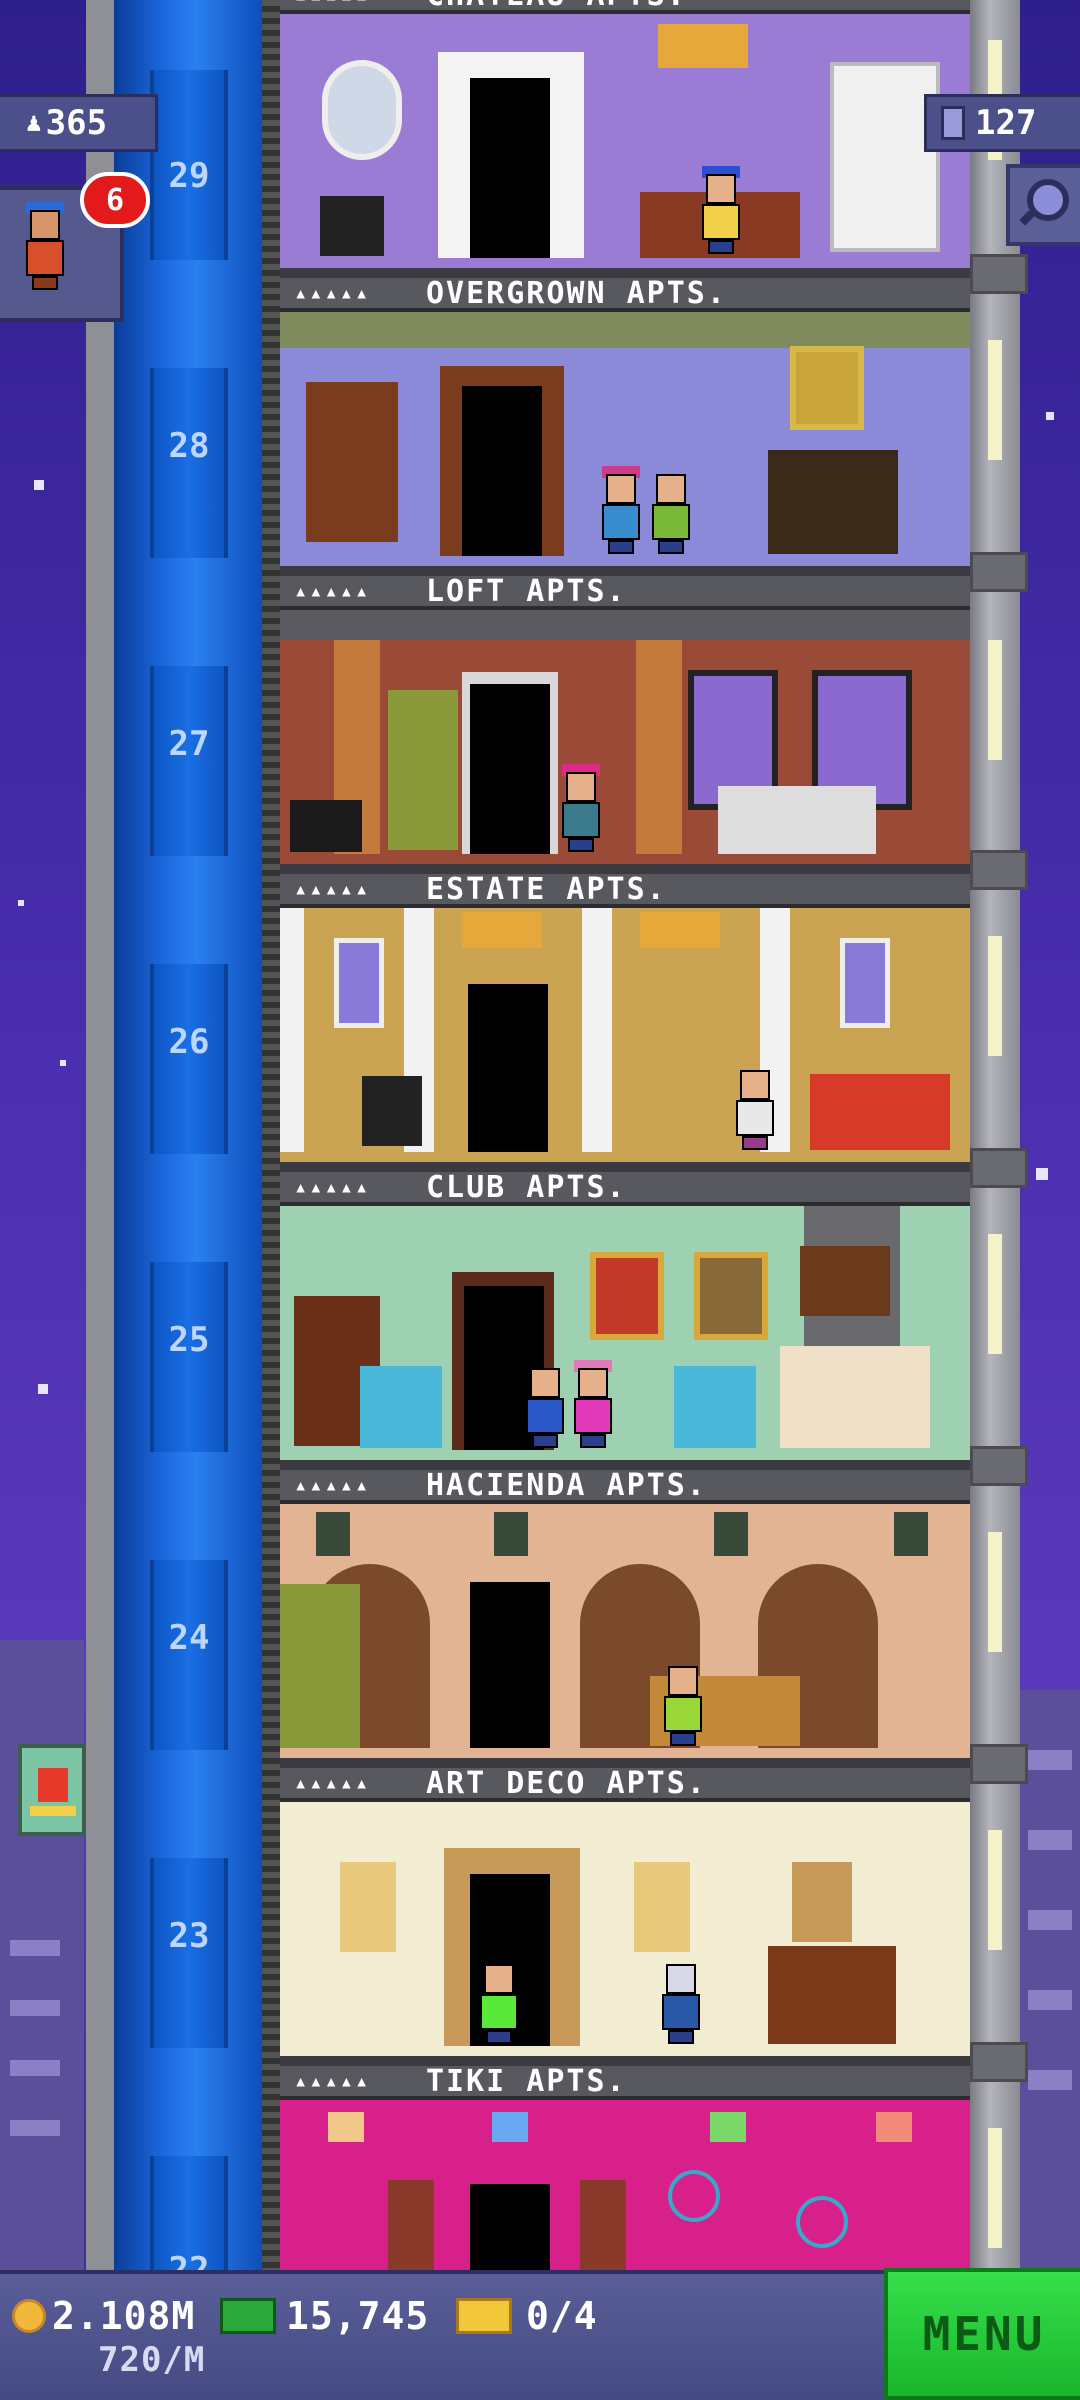  I want to click on elevator-floor-24: 24, so click(189, 1639).